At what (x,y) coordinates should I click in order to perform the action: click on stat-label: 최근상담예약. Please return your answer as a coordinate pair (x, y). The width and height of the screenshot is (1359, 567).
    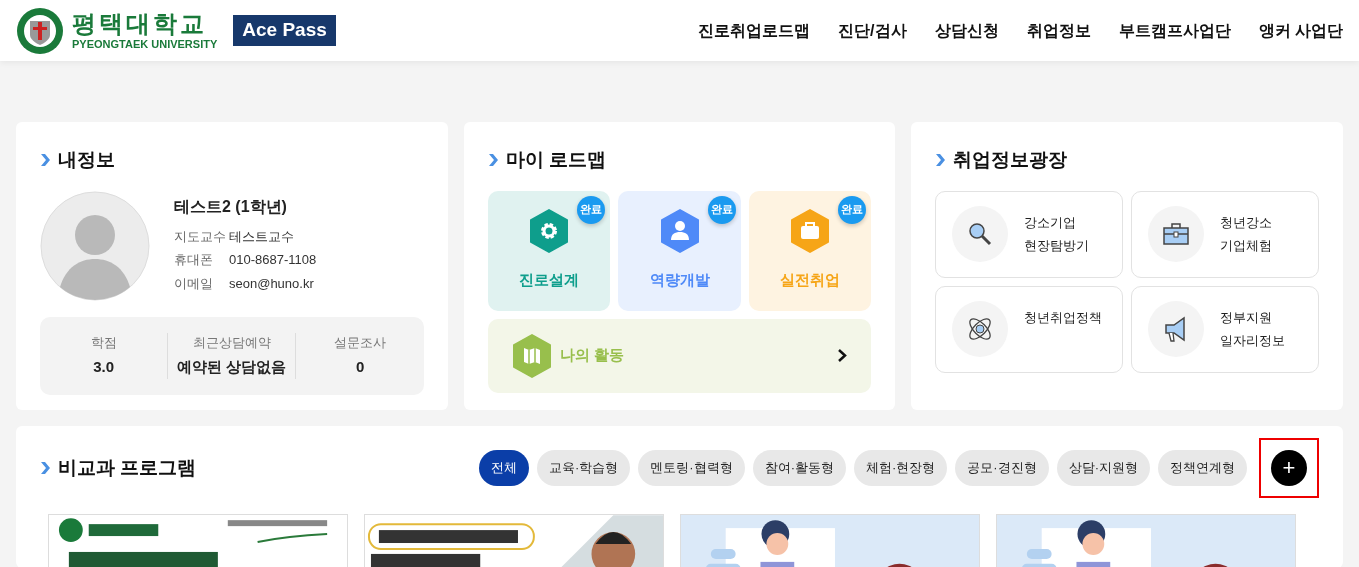
    Looking at the image, I should click on (231, 342).